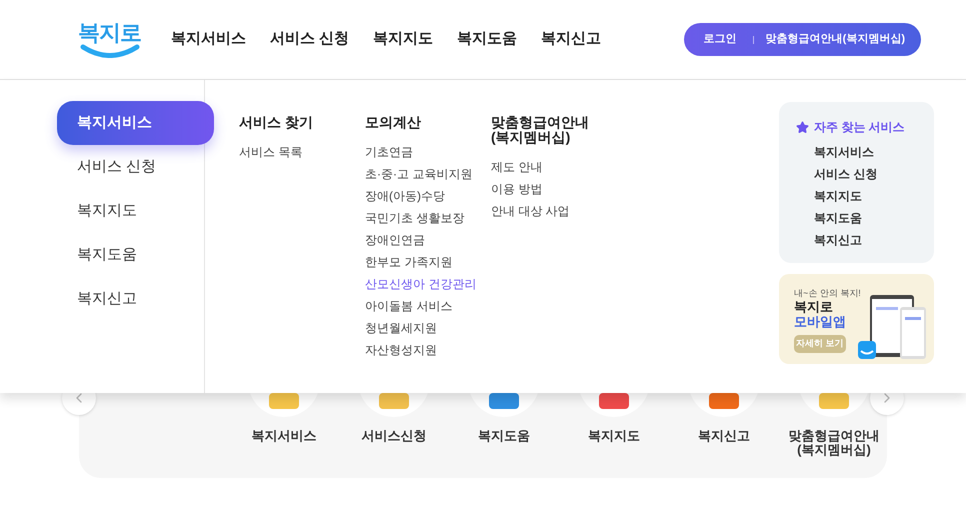 This screenshot has height=517, width=966. What do you see at coordinates (428, 262) in the screenshot?
I see `submenu-link: 한부모 가족지원` at bounding box center [428, 262].